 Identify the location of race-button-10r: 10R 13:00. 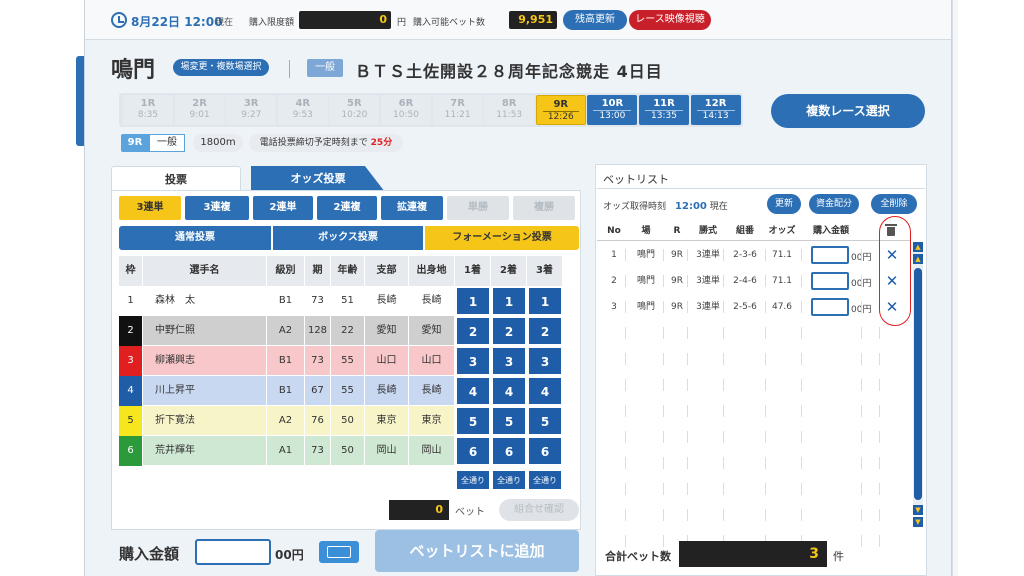
(612, 110).